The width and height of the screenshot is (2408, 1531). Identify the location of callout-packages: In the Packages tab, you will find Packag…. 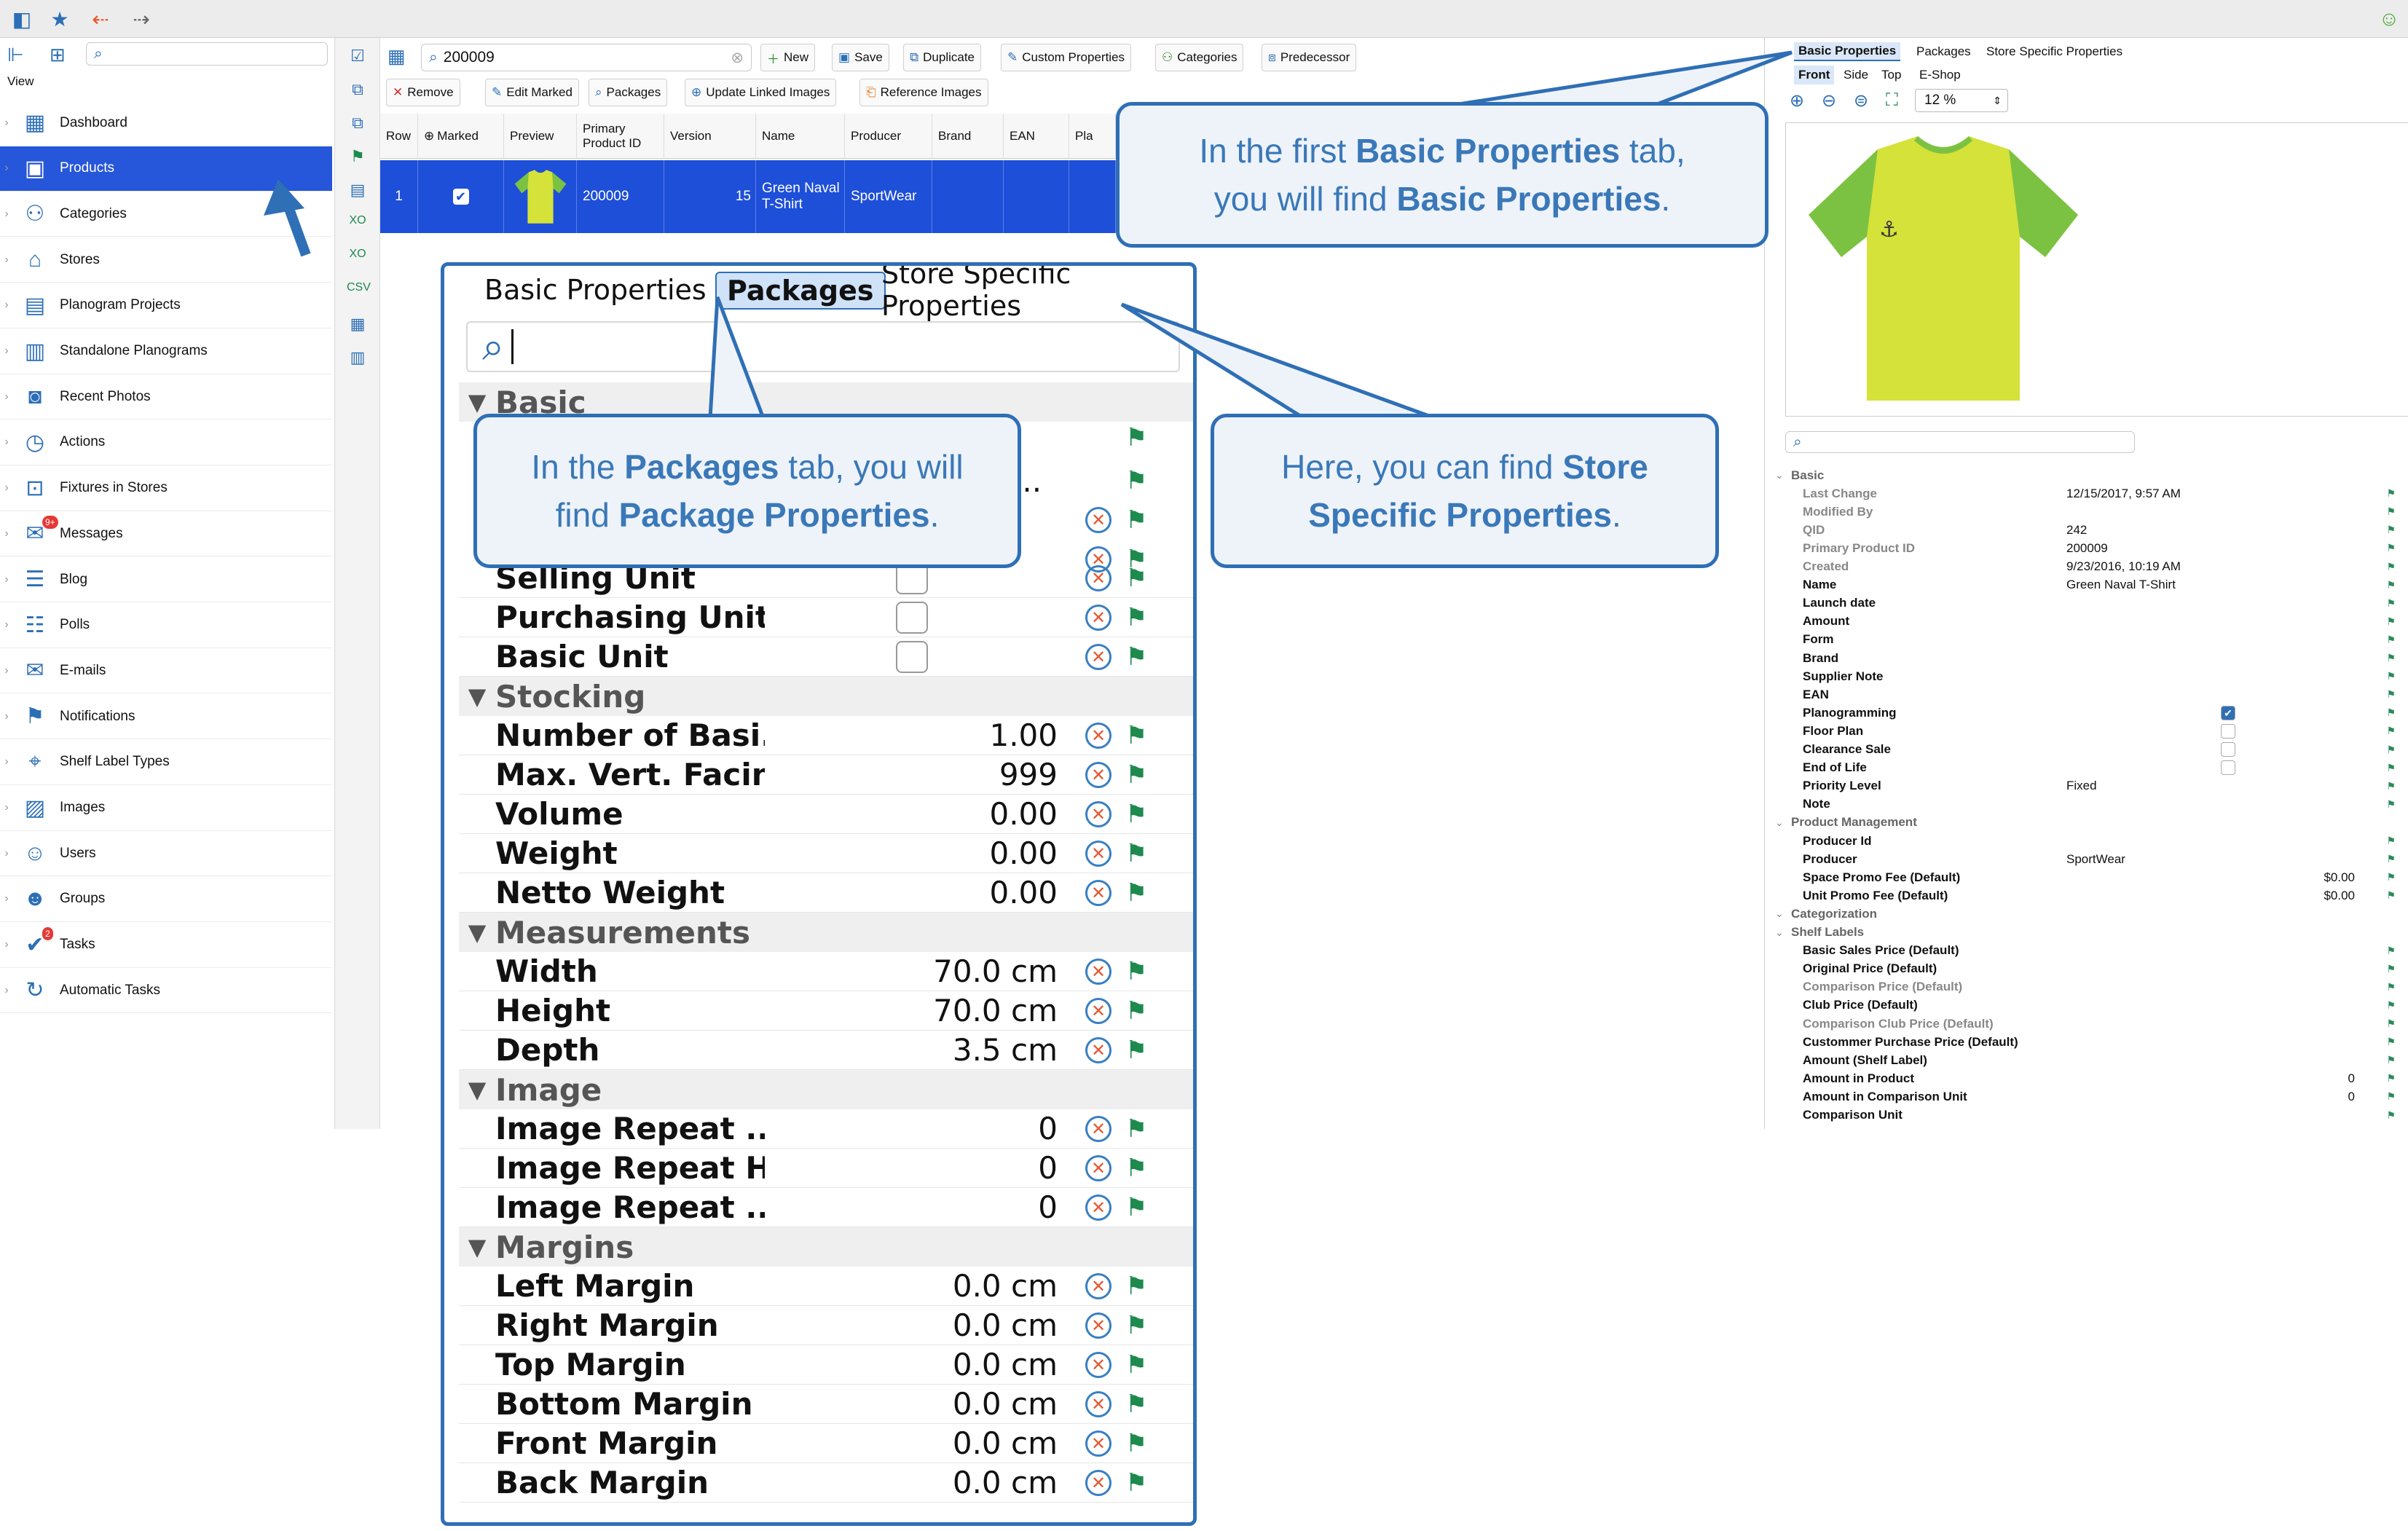
(747, 491).